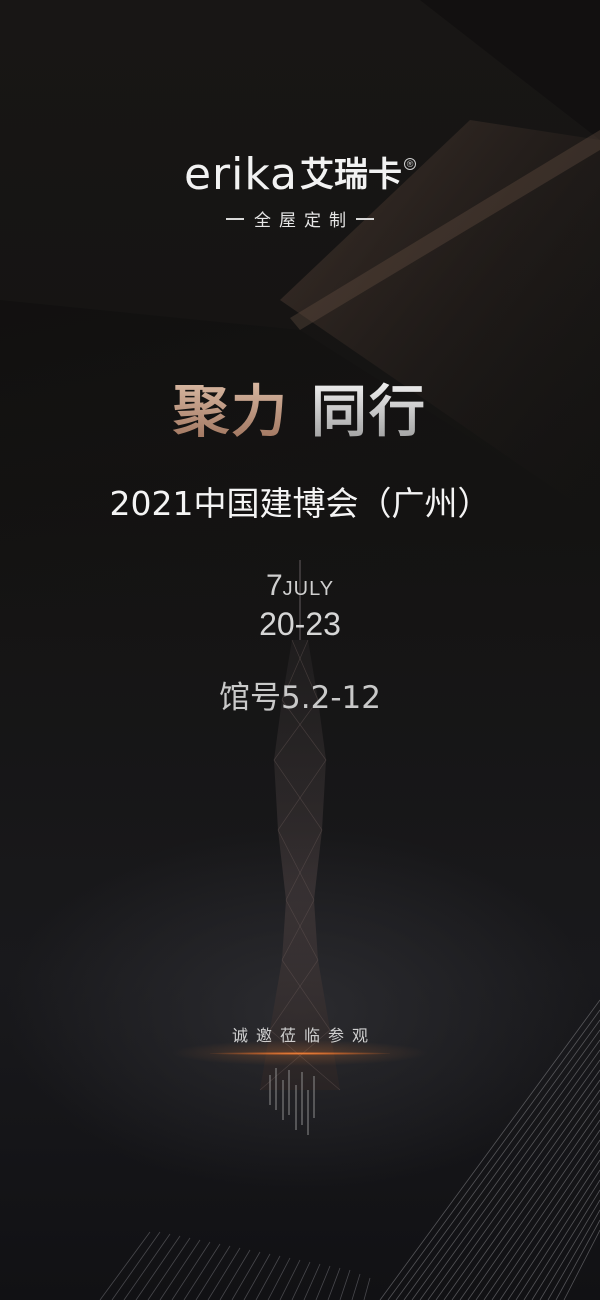 Image resolution: width=600 pixels, height=1300 pixels. I want to click on headline: 聚力 同行, so click(300, 413).